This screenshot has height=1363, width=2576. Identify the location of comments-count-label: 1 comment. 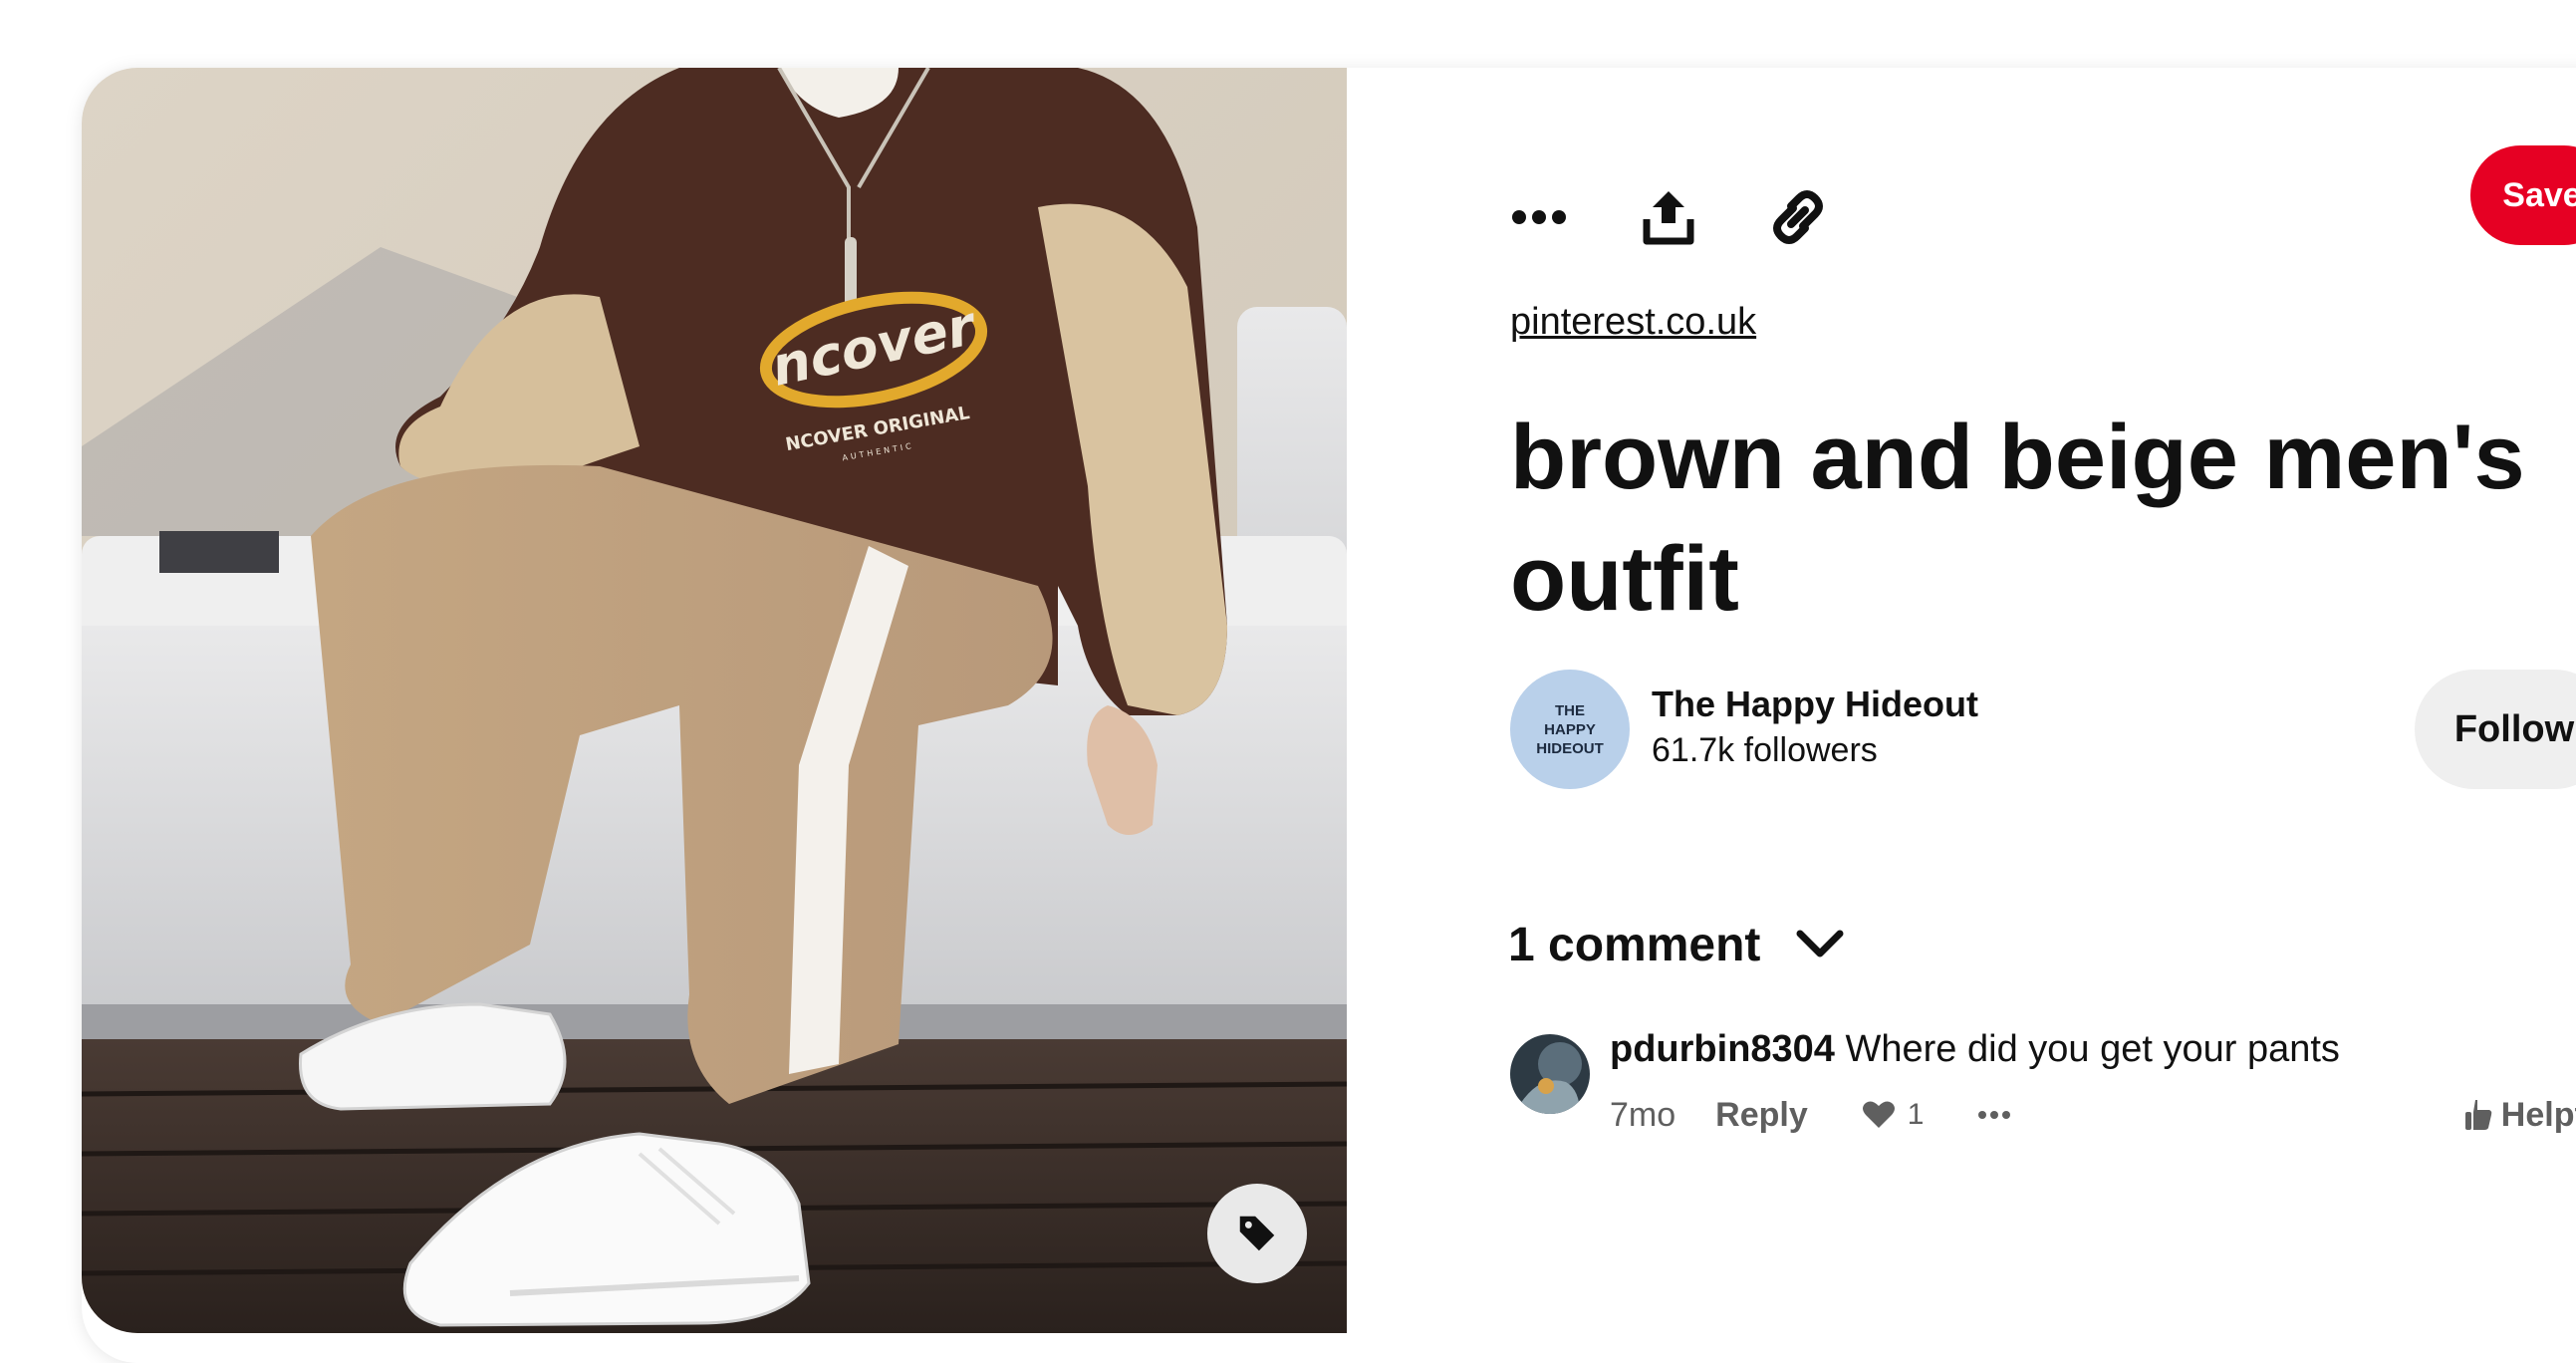
(1634, 944).